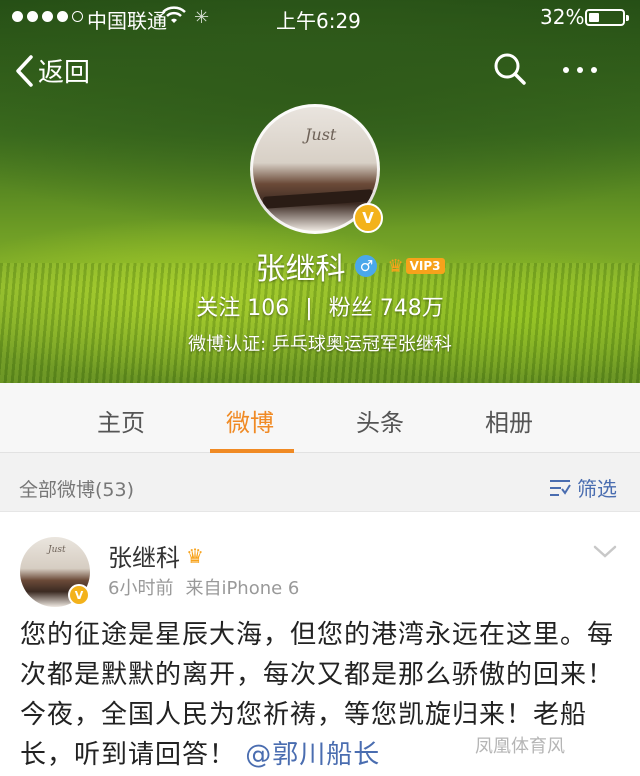 The width and height of the screenshot is (640, 776). I want to click on profile-name-row: 张继科 ♂ ♛ VIP3, so click(320, 266).